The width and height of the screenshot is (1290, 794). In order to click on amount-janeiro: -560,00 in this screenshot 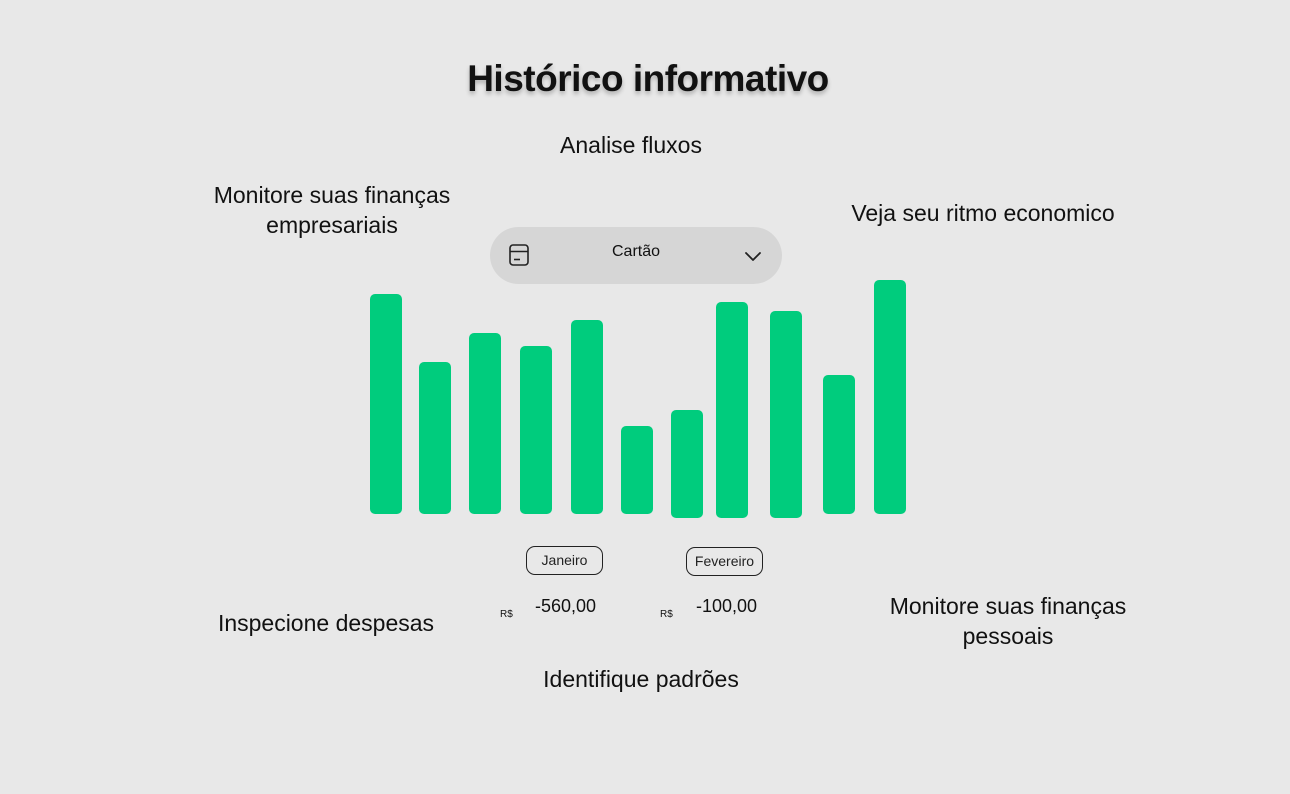, I will do `click(566, 606)`.